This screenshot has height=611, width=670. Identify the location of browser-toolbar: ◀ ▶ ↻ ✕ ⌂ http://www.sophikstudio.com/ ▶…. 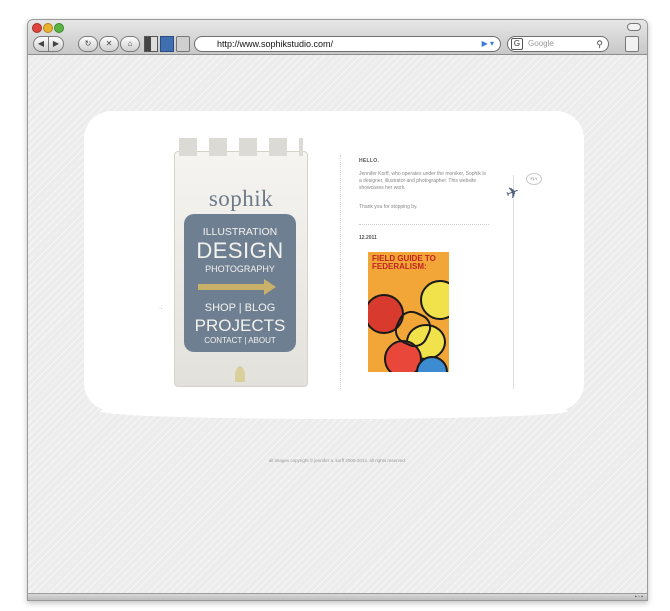
(337, 37).